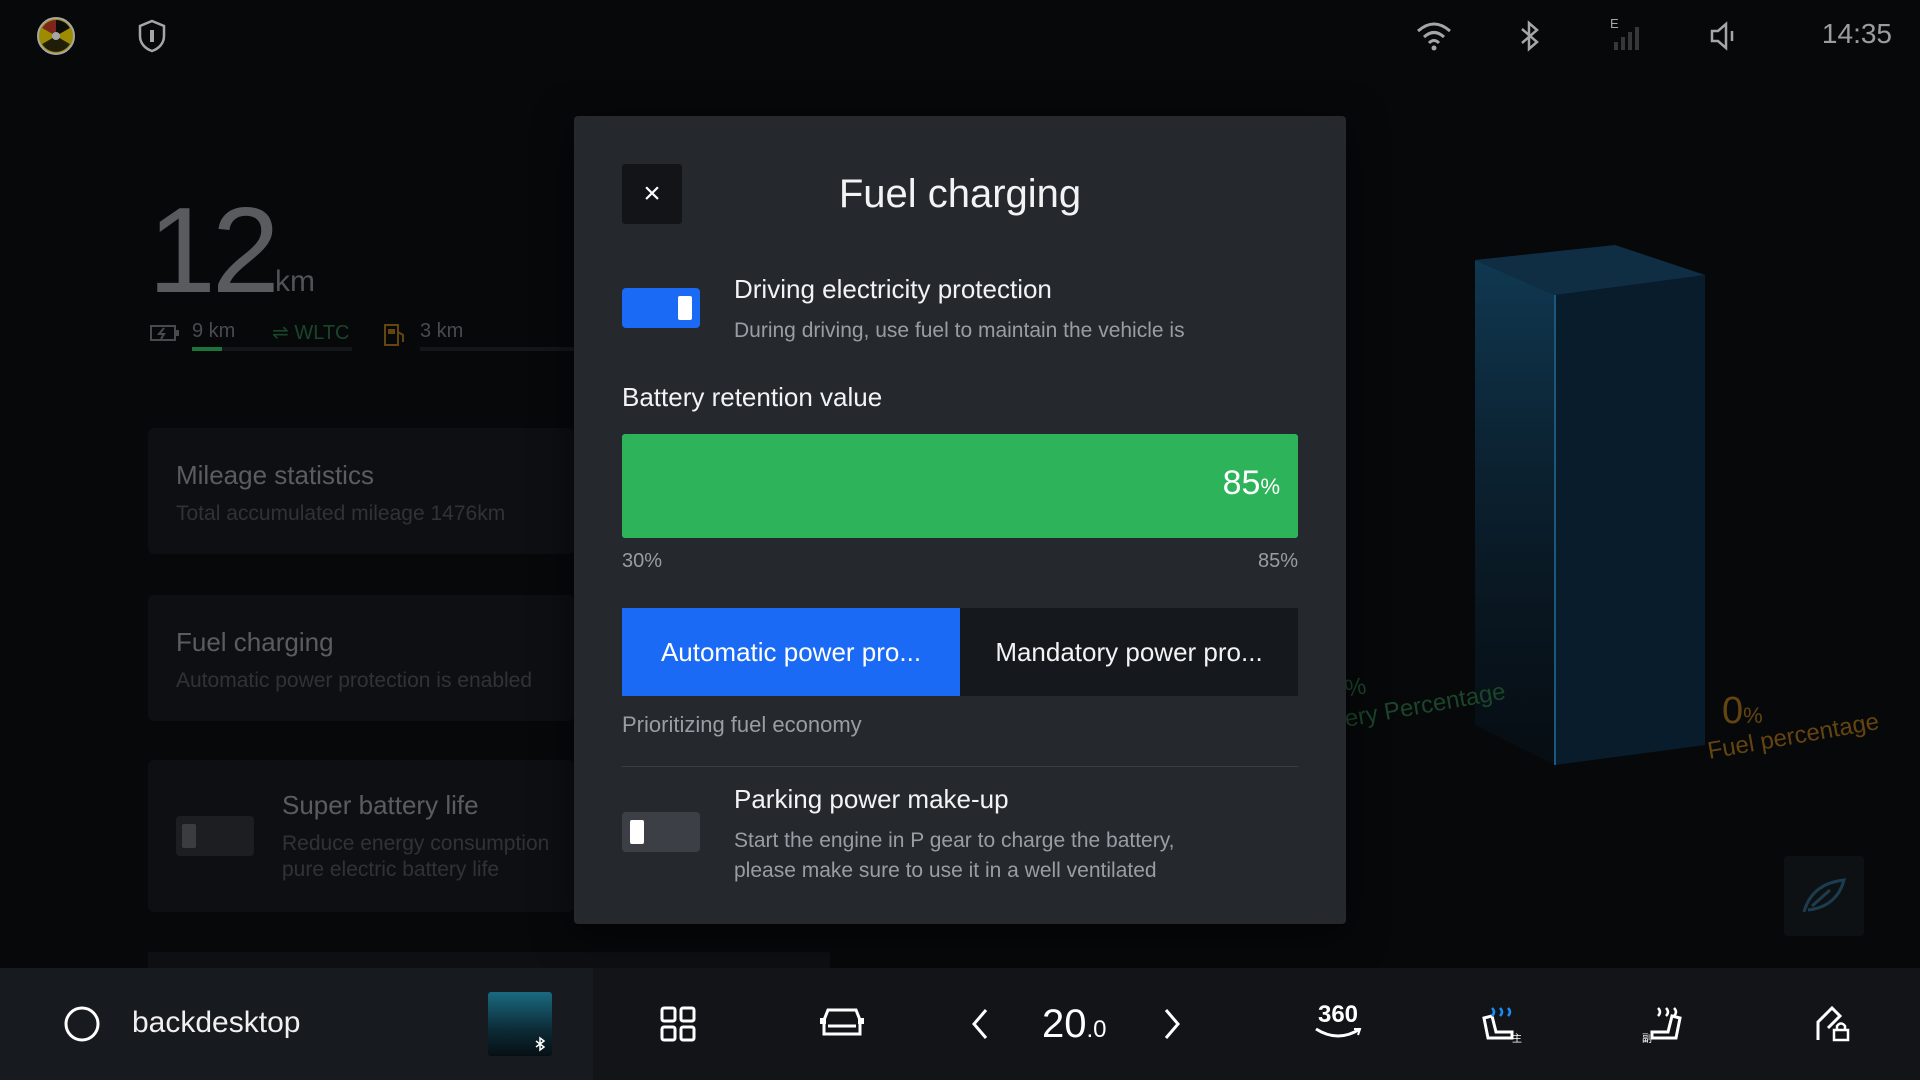 This screenshot has width=1920, height=1080. I want to click on temperature-display: 20.0, so click(1074, 1024).